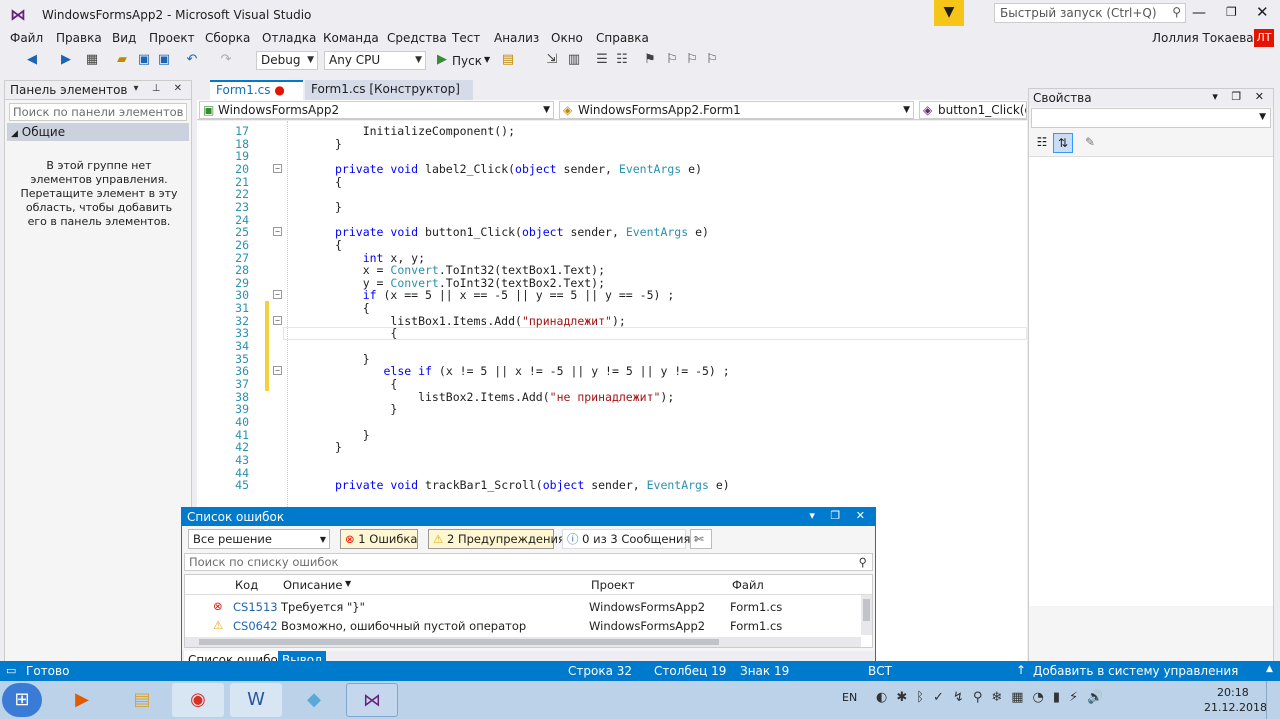  What do you see at coordinates (849, 697) in the screenshot?
I see `language-indicator: EN` at bounding box center [849, 697].